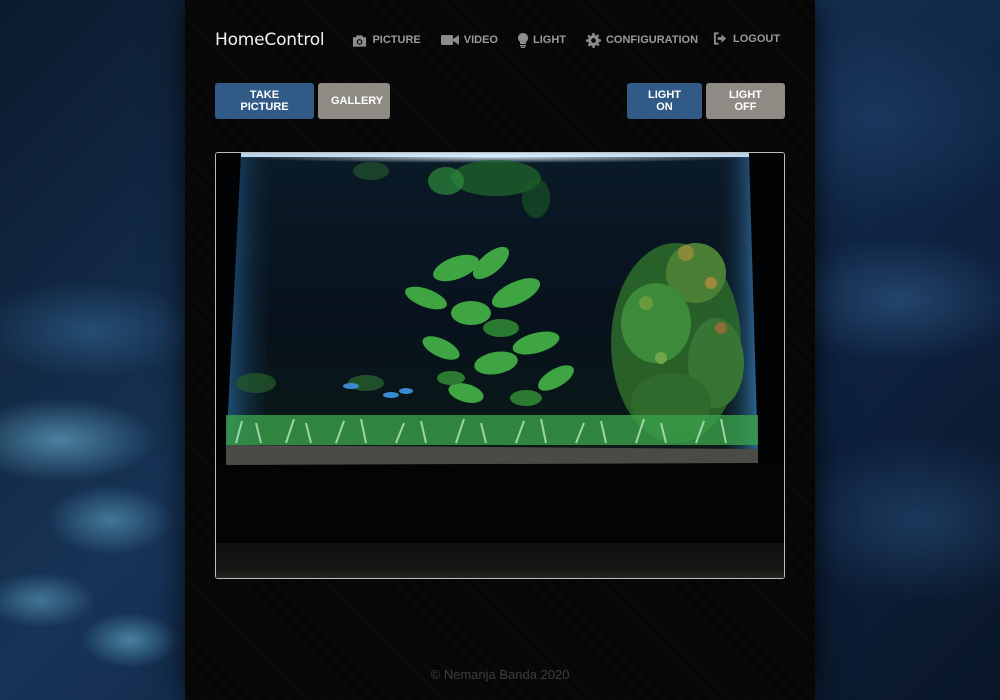  I want to click on logout-label: LOGOUT, so click(757, 38).